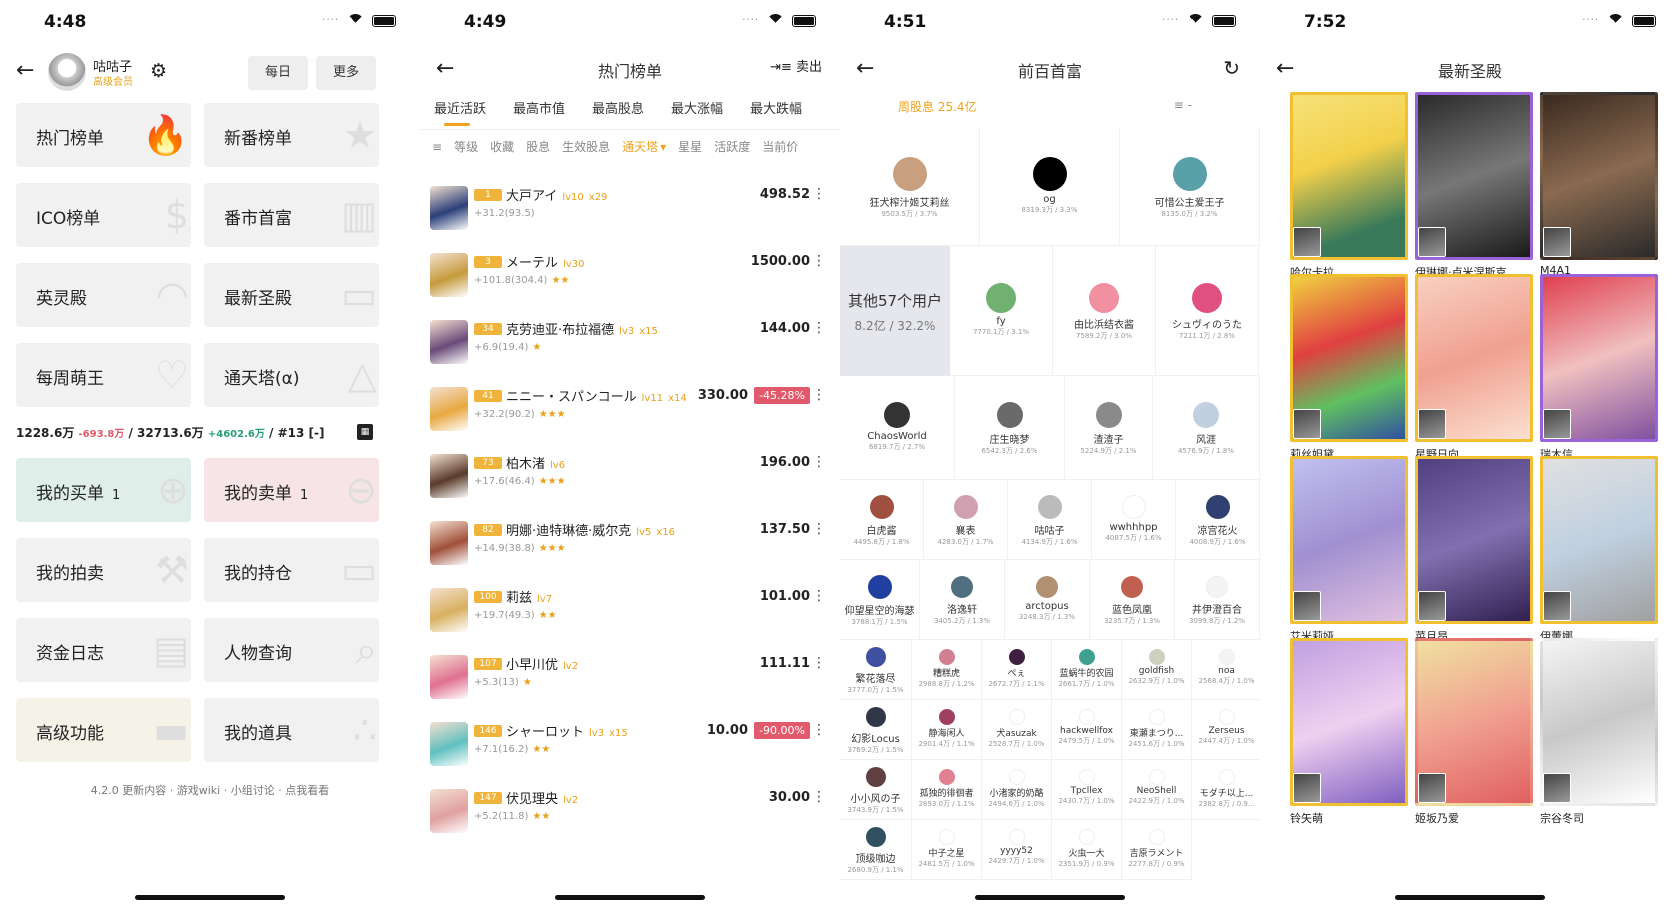 The width and height of the screenshot is (1680, 908). Describe the element at coordinates (780, 146) in the screenshot. I see `filter-item: 当前价` at that location.